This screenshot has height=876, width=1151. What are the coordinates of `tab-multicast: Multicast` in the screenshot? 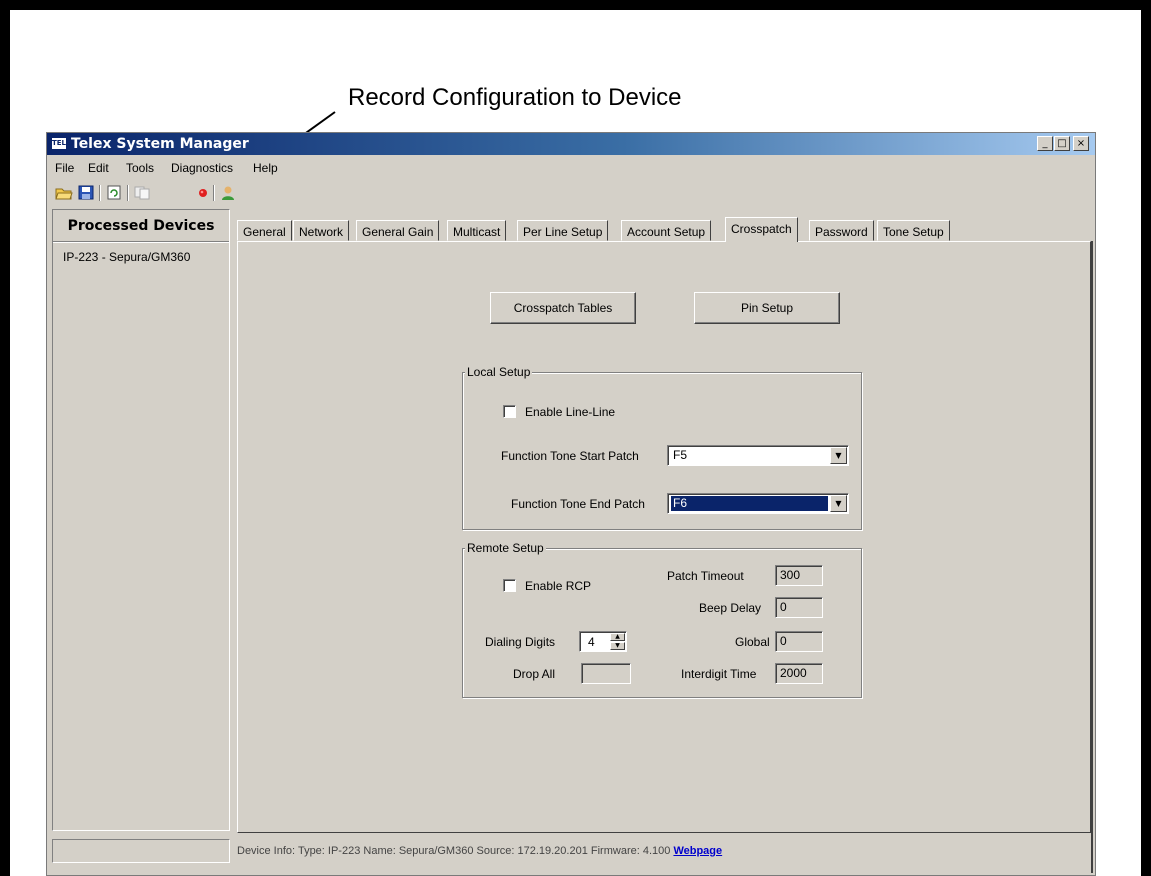 It's located at (477, 230).